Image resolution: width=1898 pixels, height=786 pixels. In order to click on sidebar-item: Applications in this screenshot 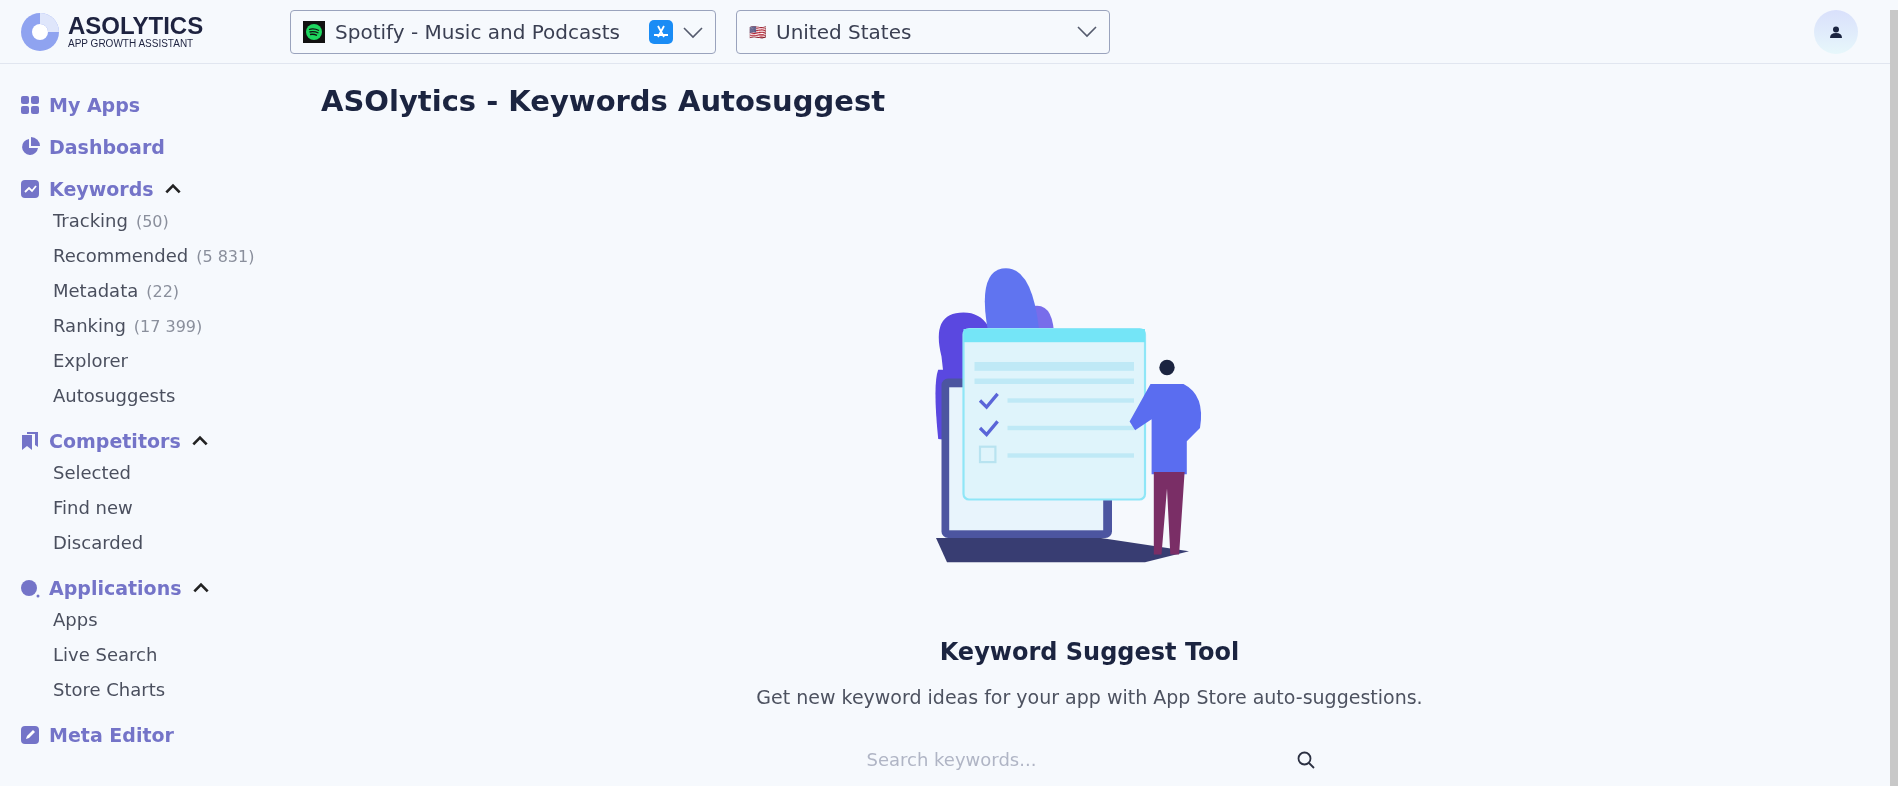, I will do `click(160, 588)`.